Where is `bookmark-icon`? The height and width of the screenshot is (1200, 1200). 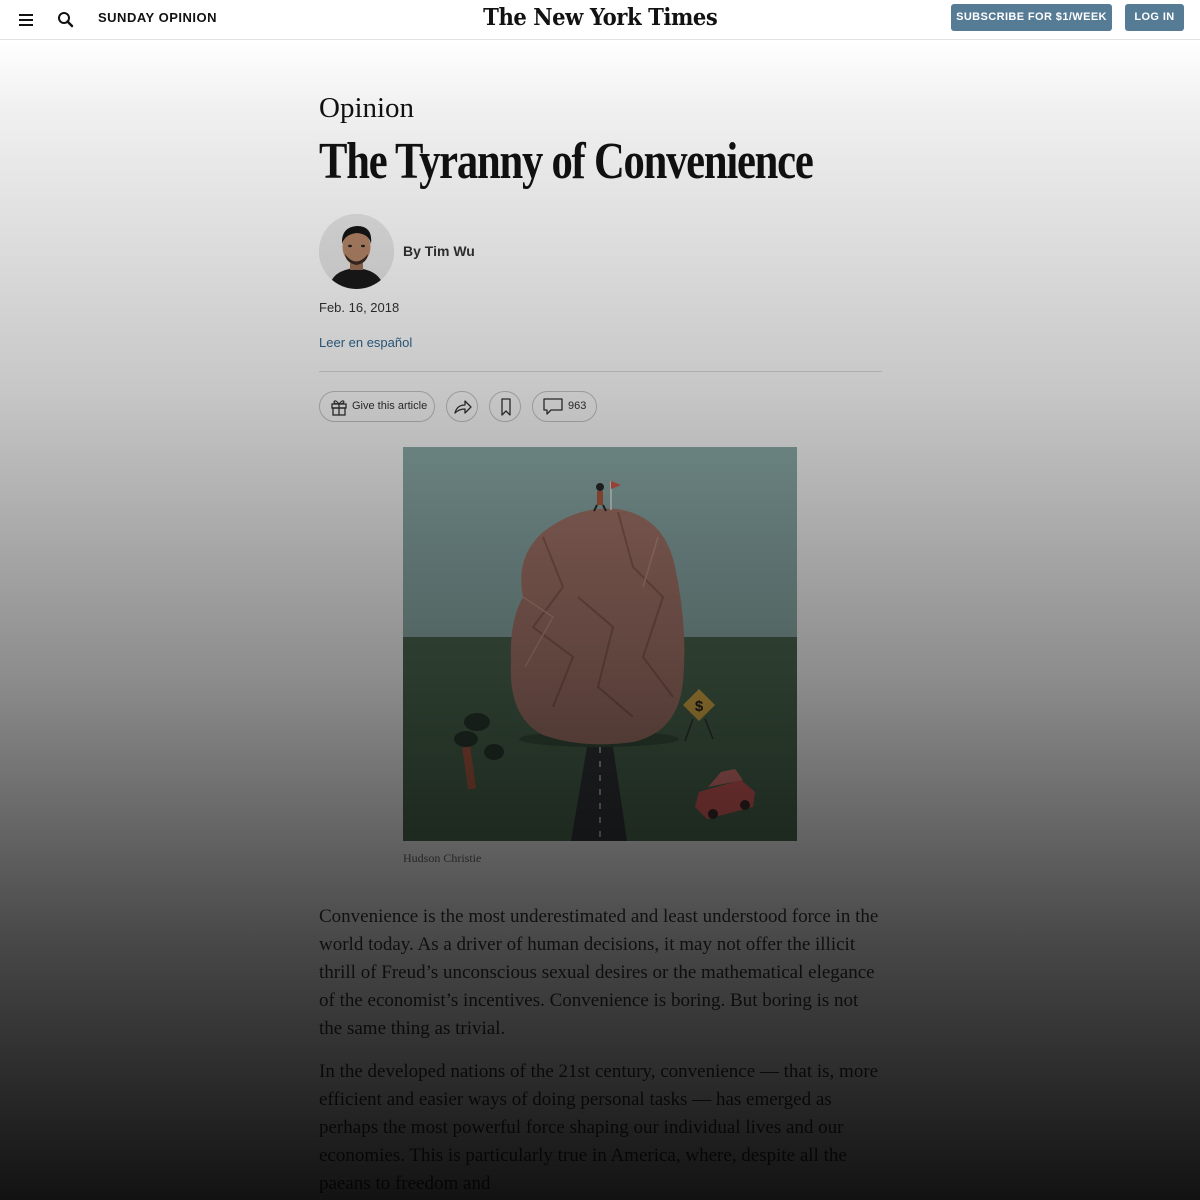
bookmark-icon is located at coordinates (506, 407).